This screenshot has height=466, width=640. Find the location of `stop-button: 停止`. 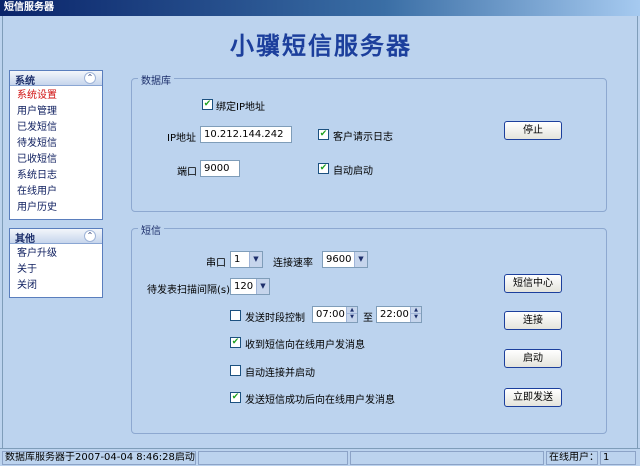

stop-button: 停止 is located at coordinates (533, 130).